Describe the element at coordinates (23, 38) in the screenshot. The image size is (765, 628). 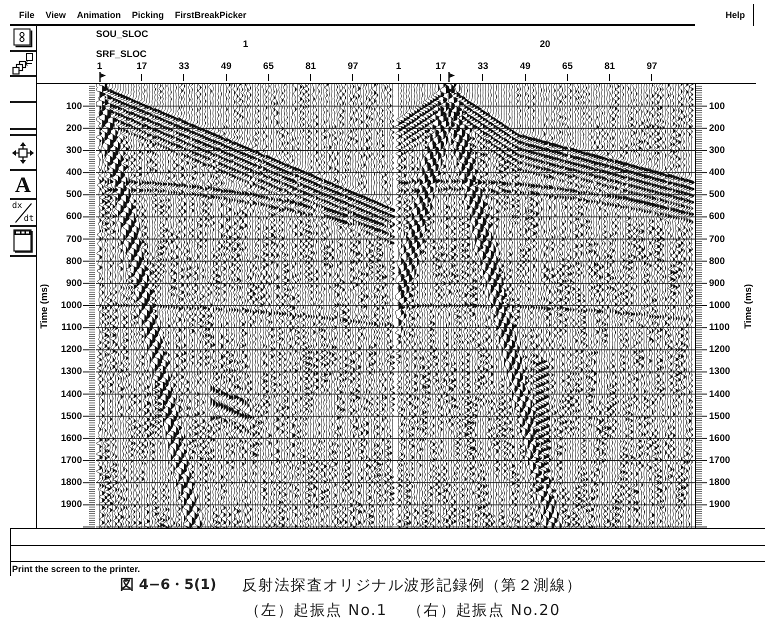
I see `circles-icon` at that location.